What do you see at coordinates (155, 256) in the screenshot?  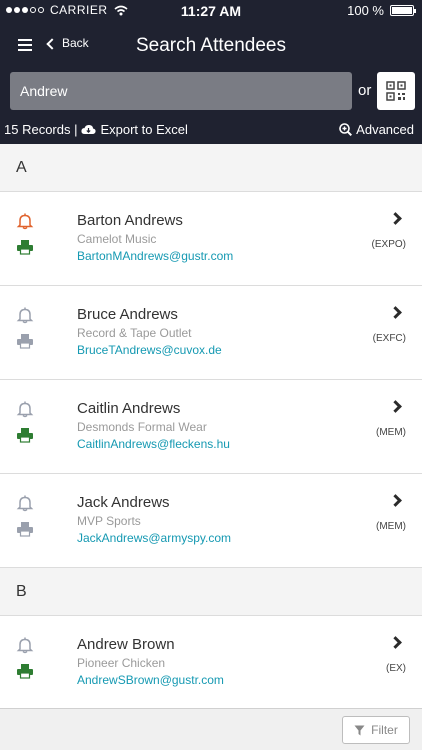 I see `attendee-email-link: BartonMAndrews@gustr.com` at bounding box center [155, 256].